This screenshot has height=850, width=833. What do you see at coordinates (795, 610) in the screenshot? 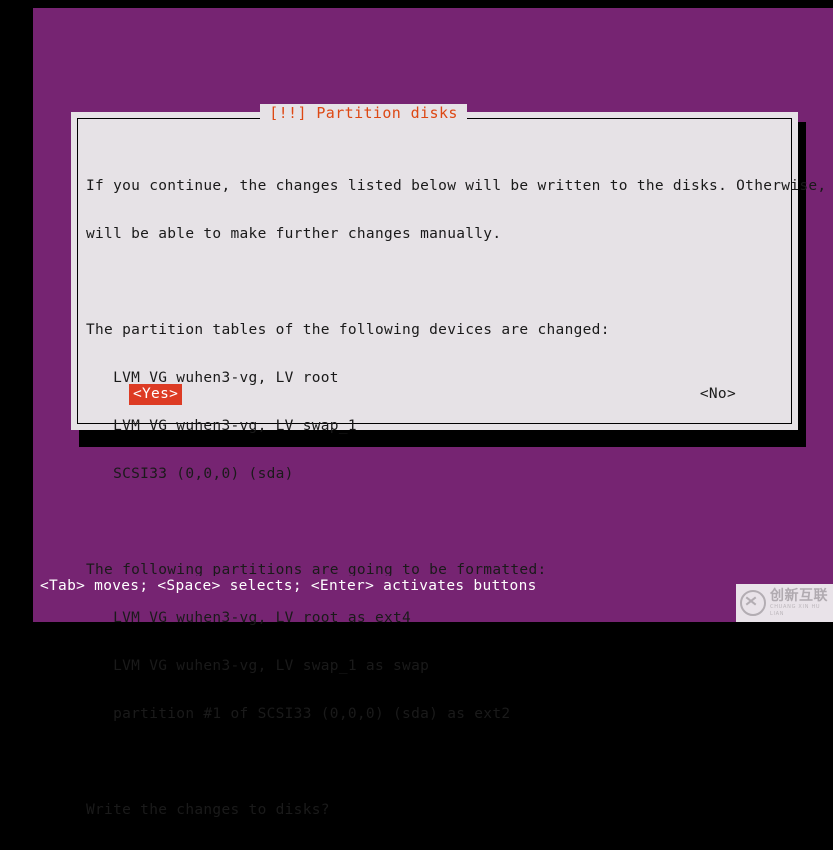
I see `watermark-pinyin-label: CHUANG XIN HU LIAN` at bounding box center [795, 610].